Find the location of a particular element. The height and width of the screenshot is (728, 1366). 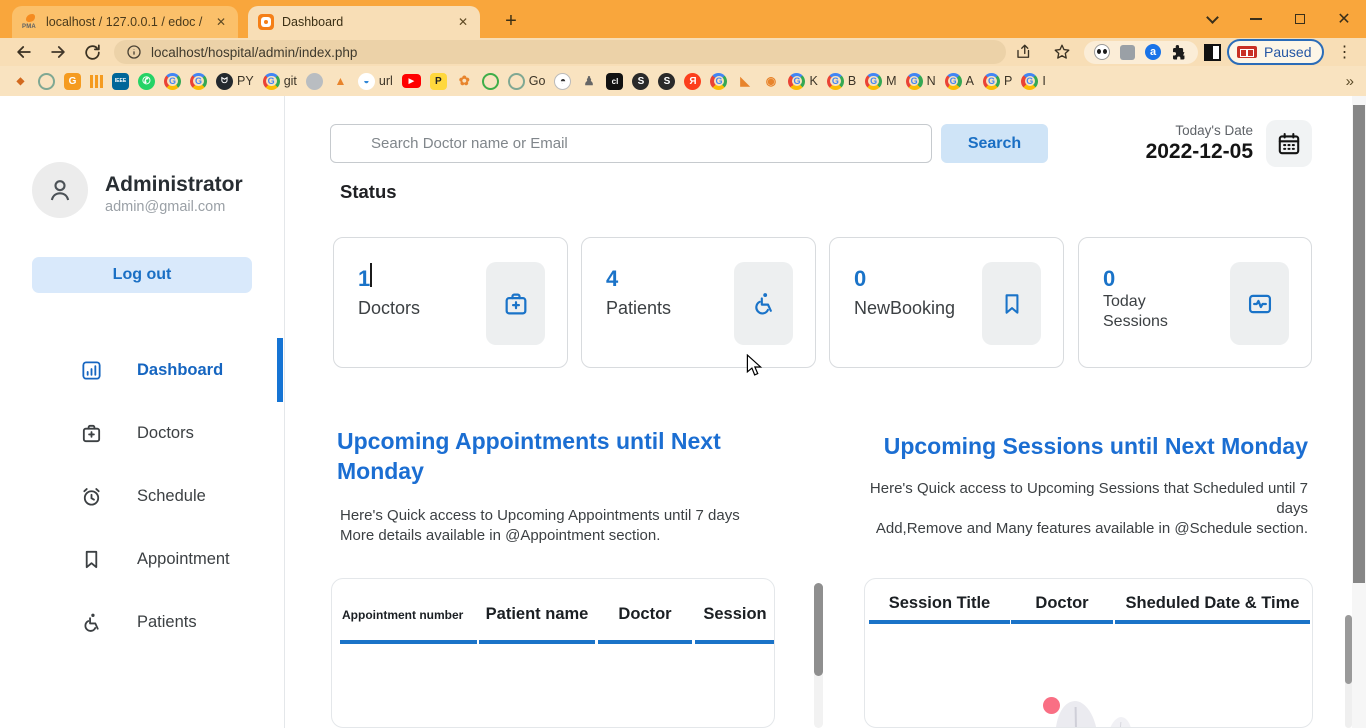

bookmark-item: ᗢ PY is located at coordinates (235, 81).